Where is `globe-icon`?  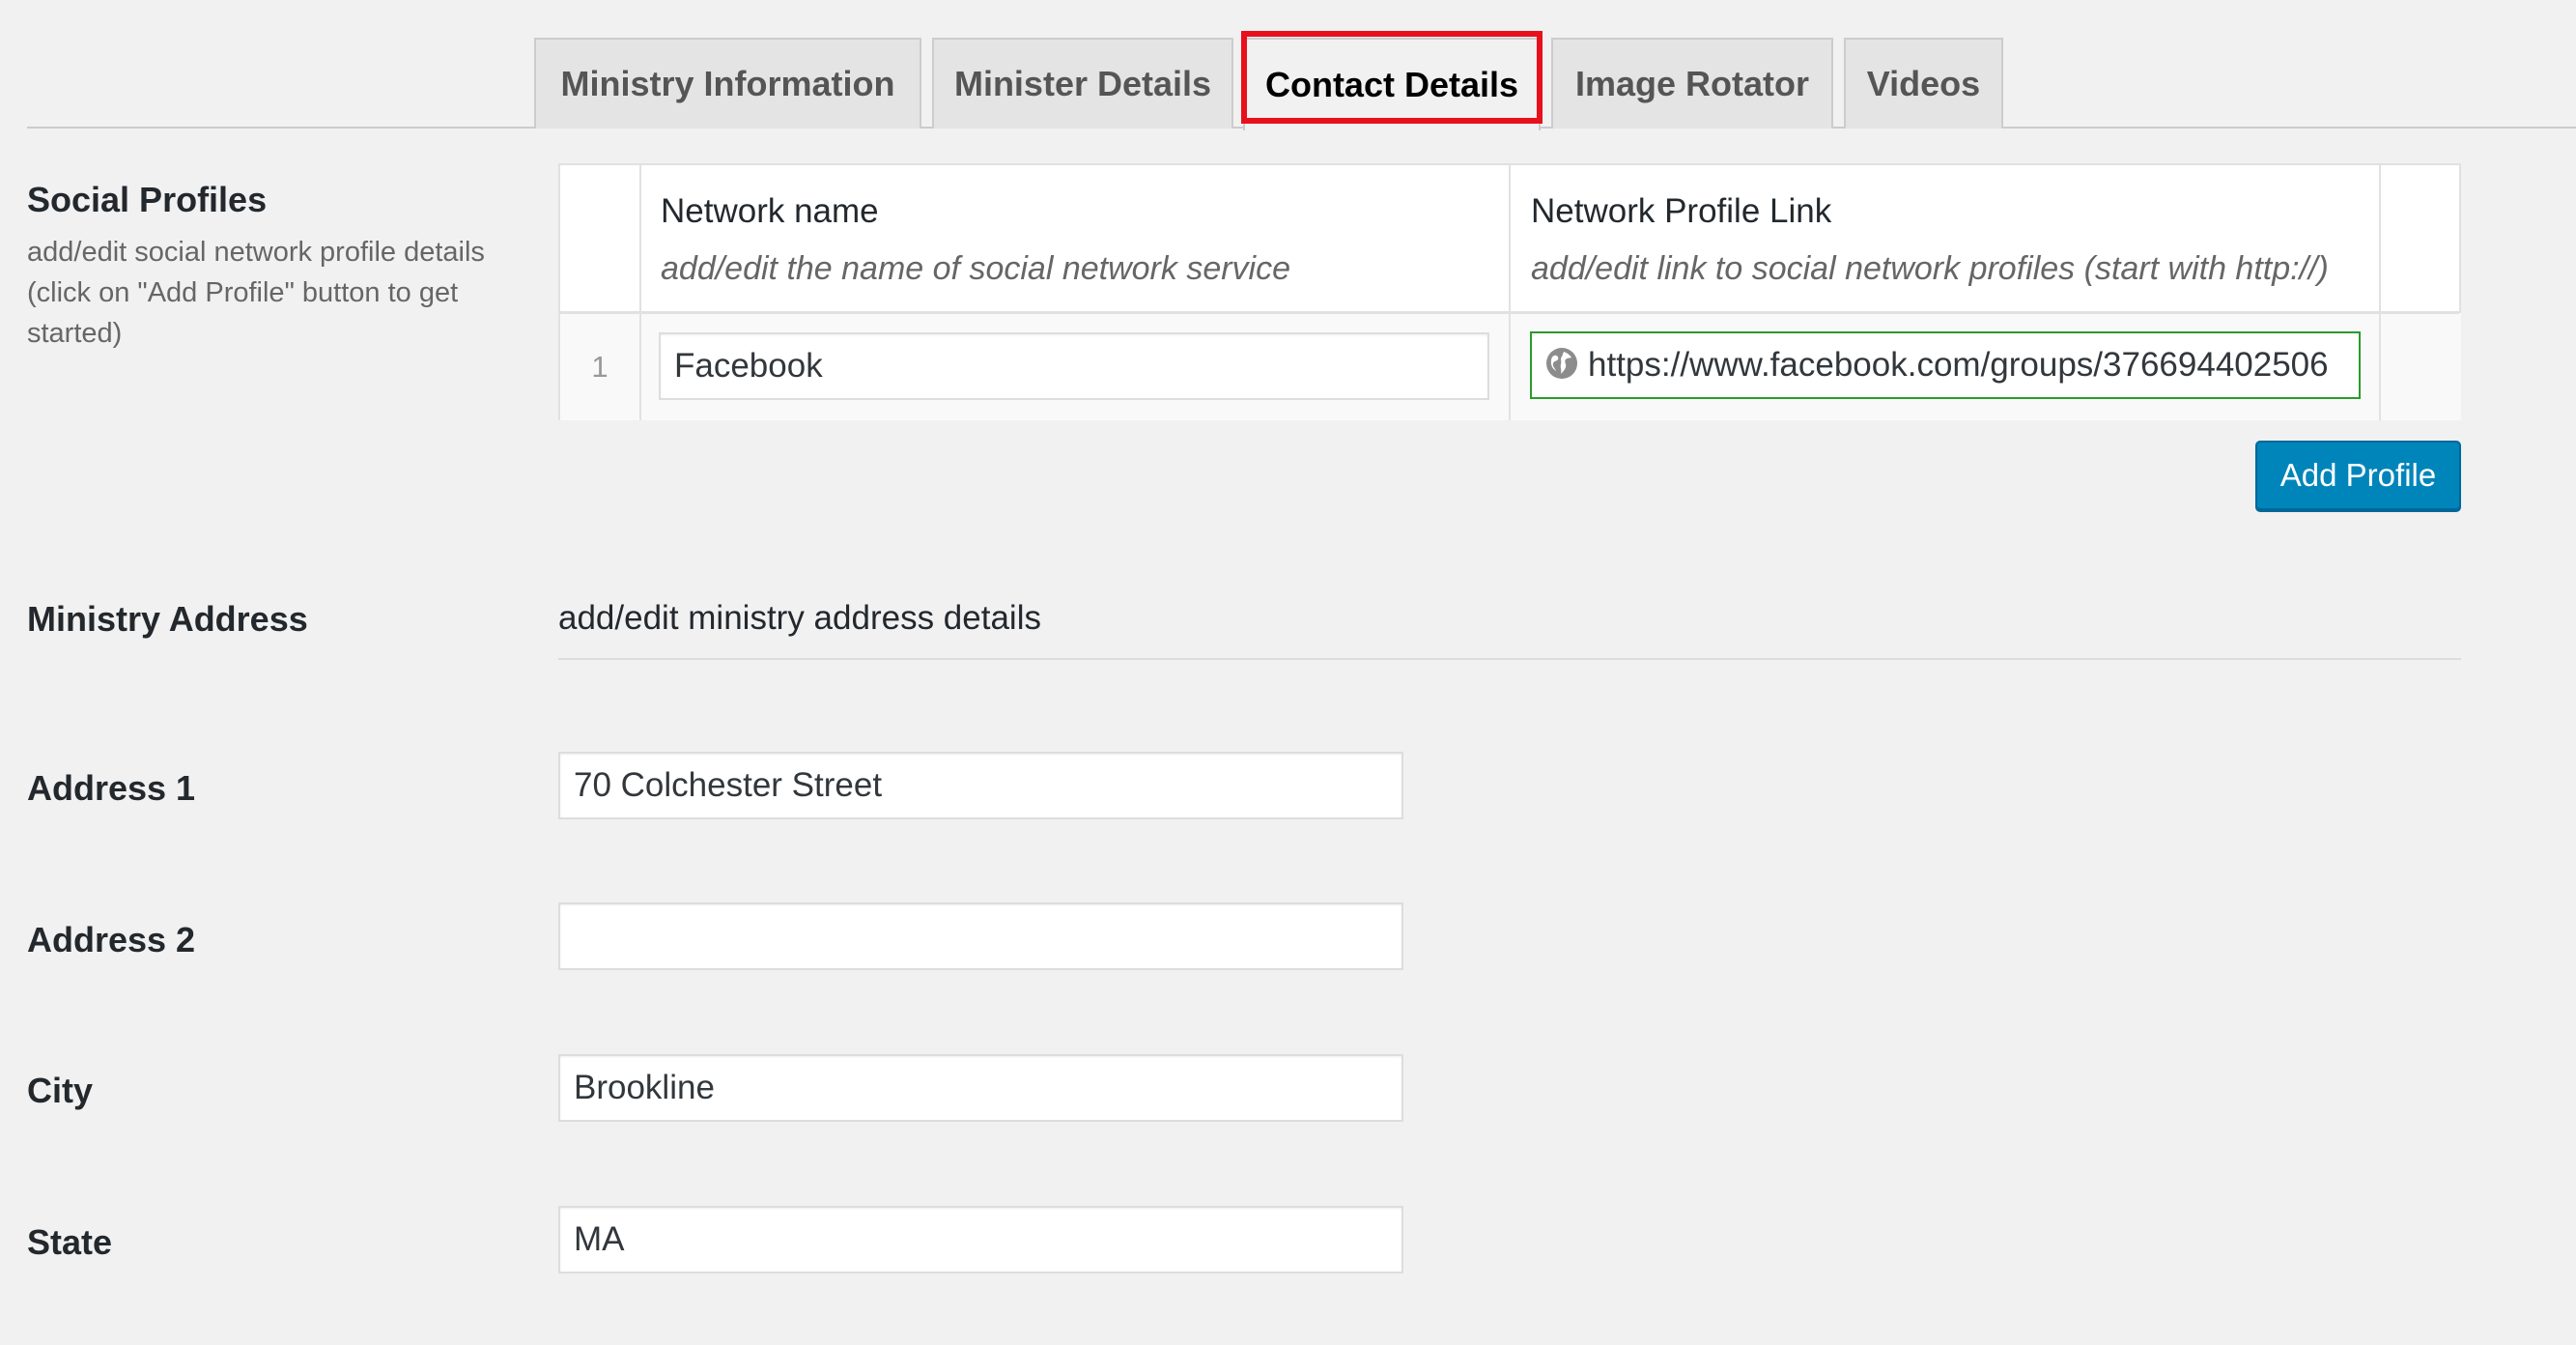
globe-icon is located at coordinates (1561, 366).